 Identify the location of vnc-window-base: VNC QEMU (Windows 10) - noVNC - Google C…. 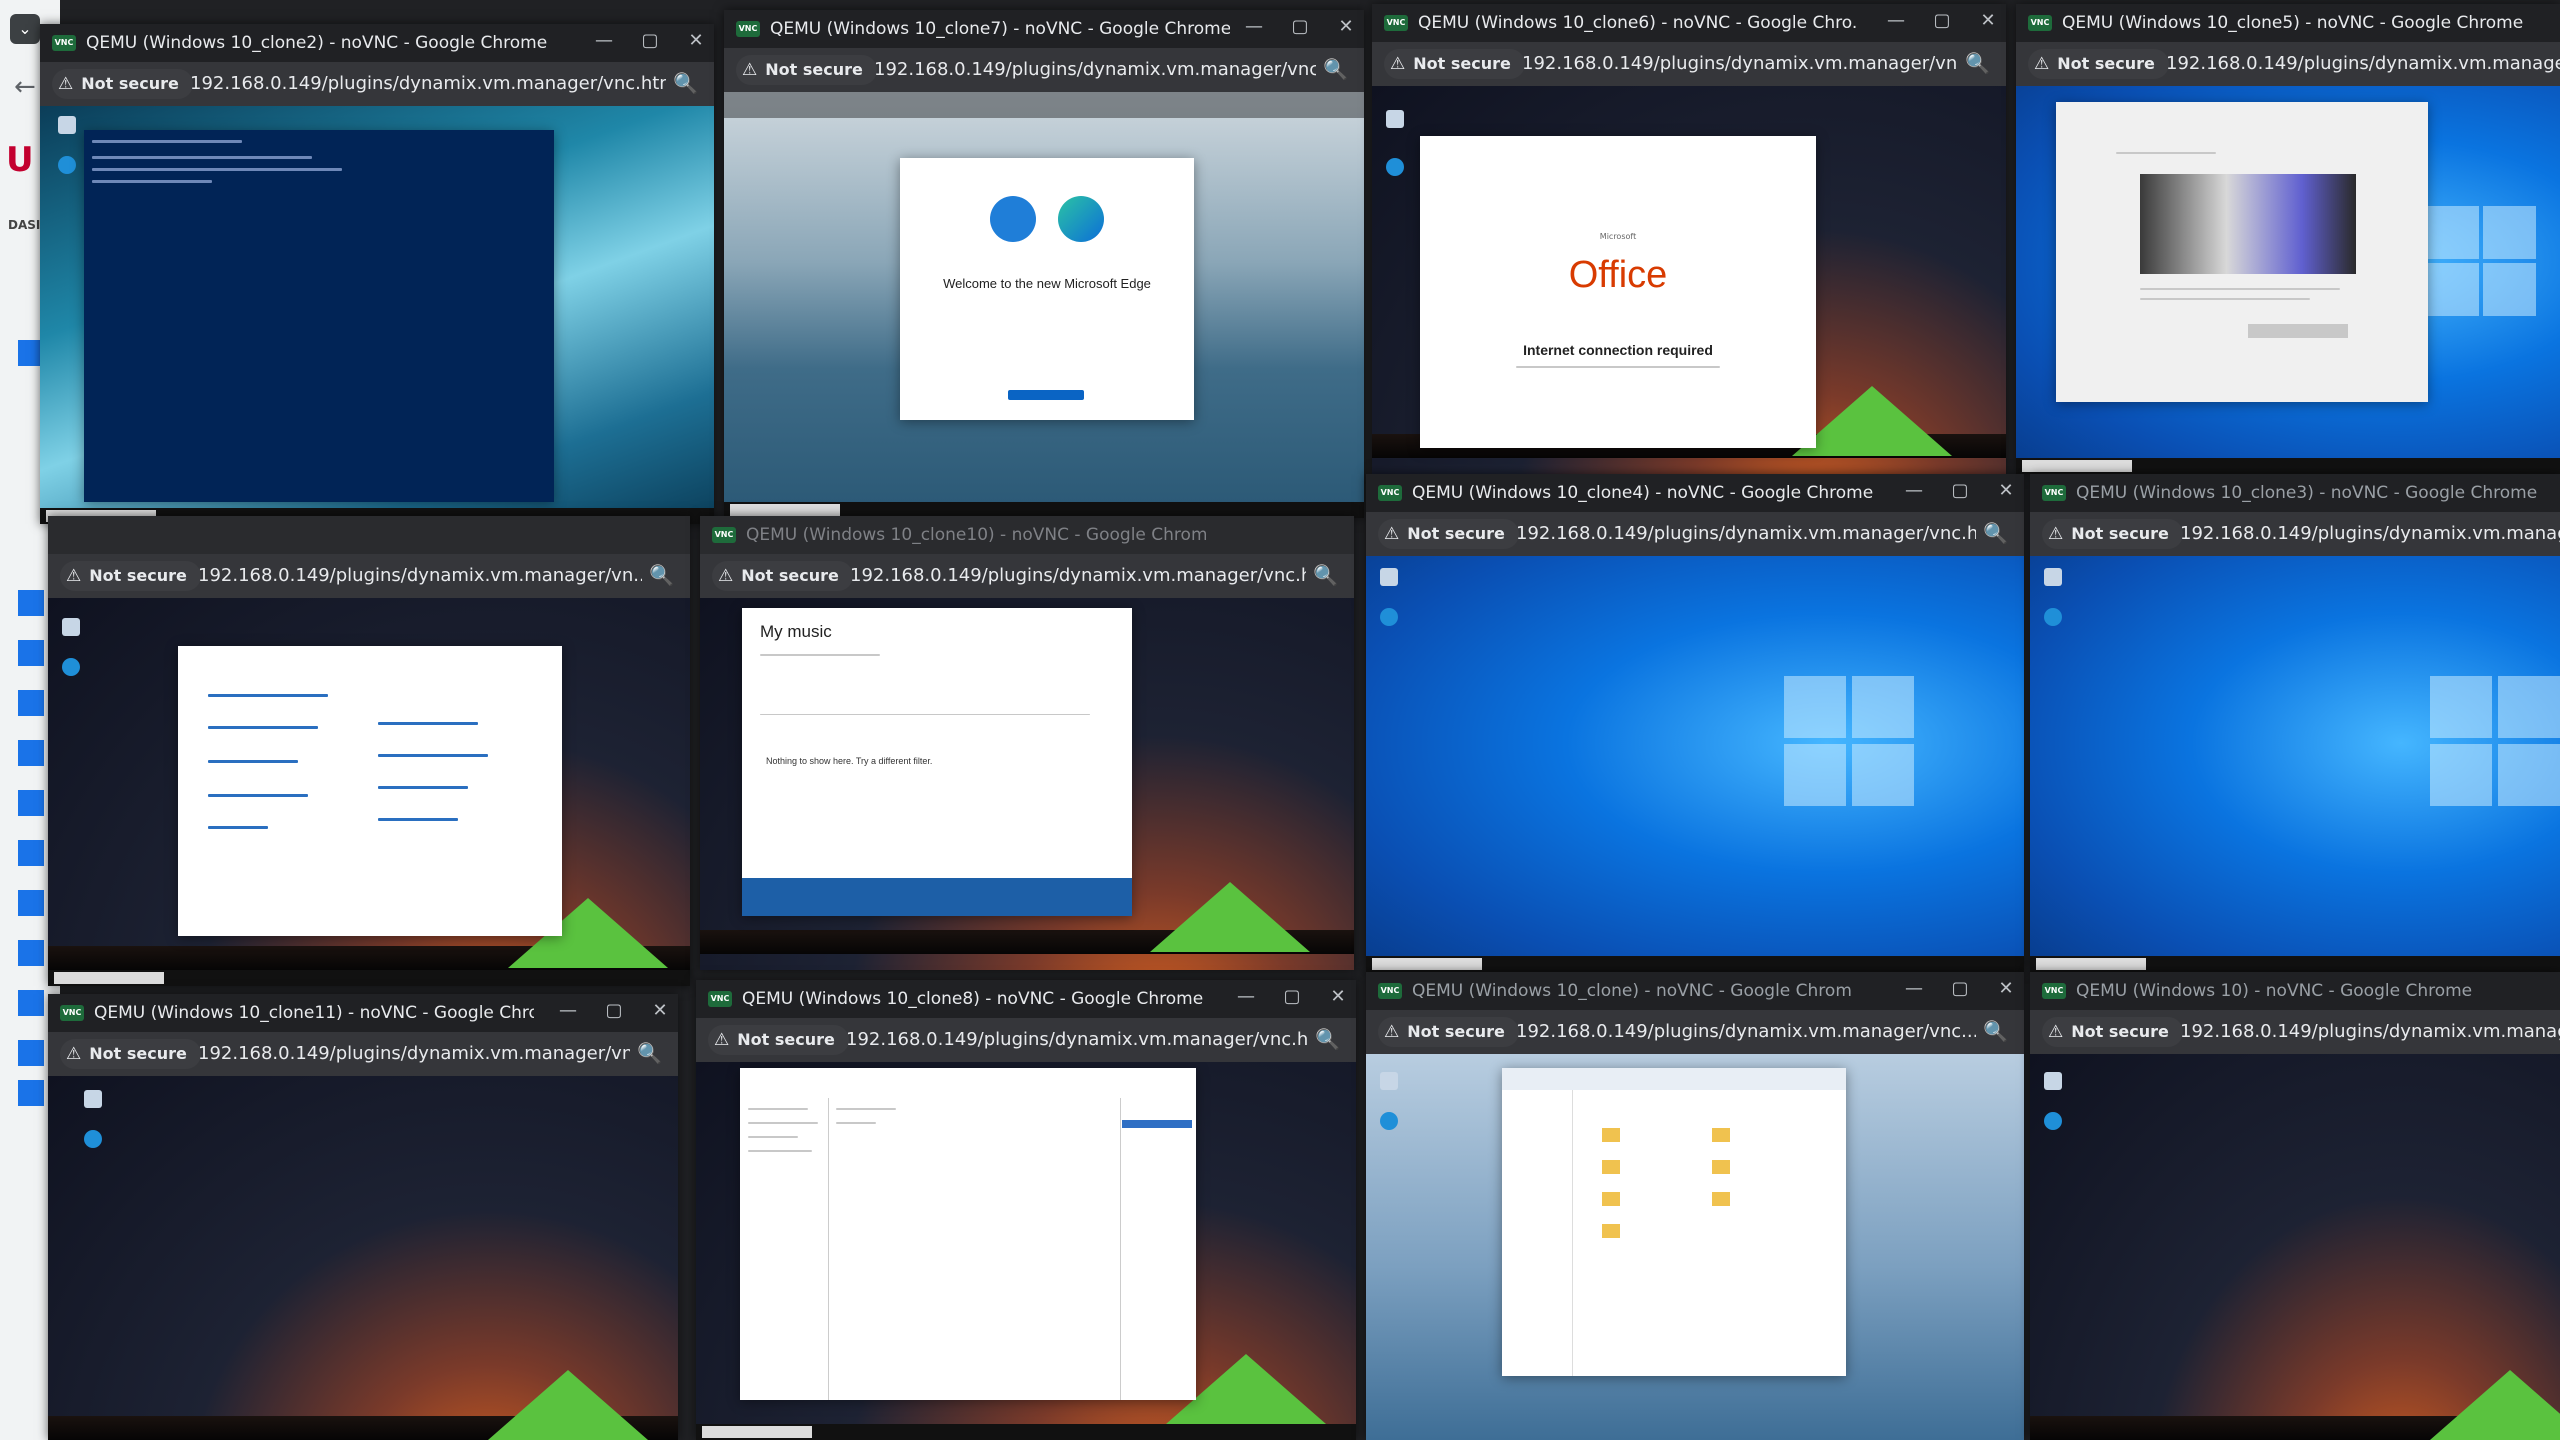
(2295, 1206).